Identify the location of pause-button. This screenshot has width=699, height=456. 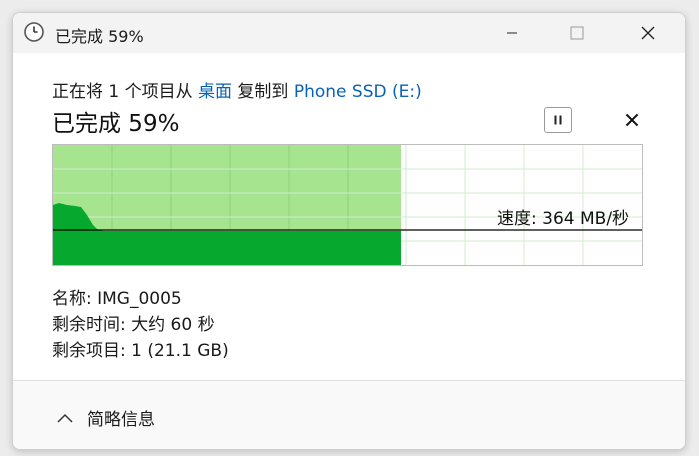
(558, 120).